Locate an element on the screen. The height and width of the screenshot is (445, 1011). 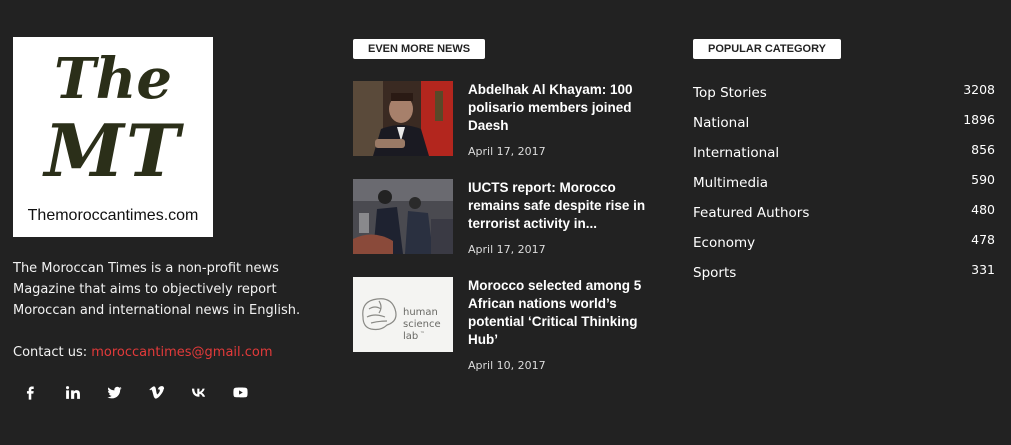
contact-line: Contact us: moroccantimes@gmail.com is located at coordinates (165, 352).